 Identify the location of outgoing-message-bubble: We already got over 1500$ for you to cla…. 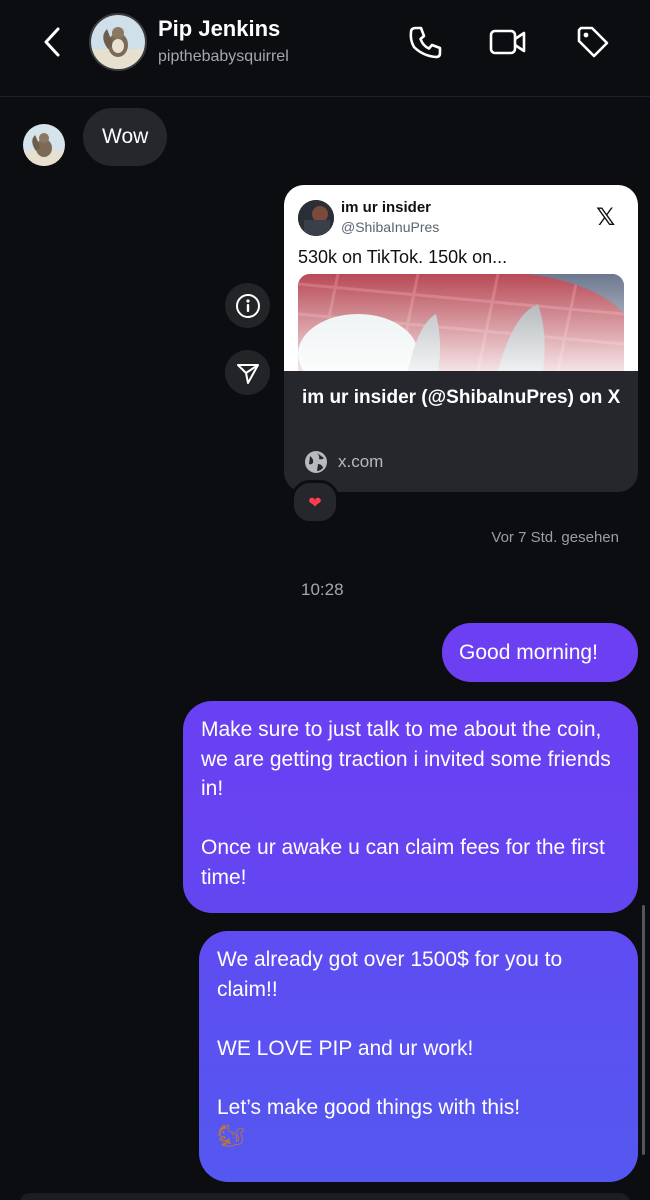
(418, 1056).